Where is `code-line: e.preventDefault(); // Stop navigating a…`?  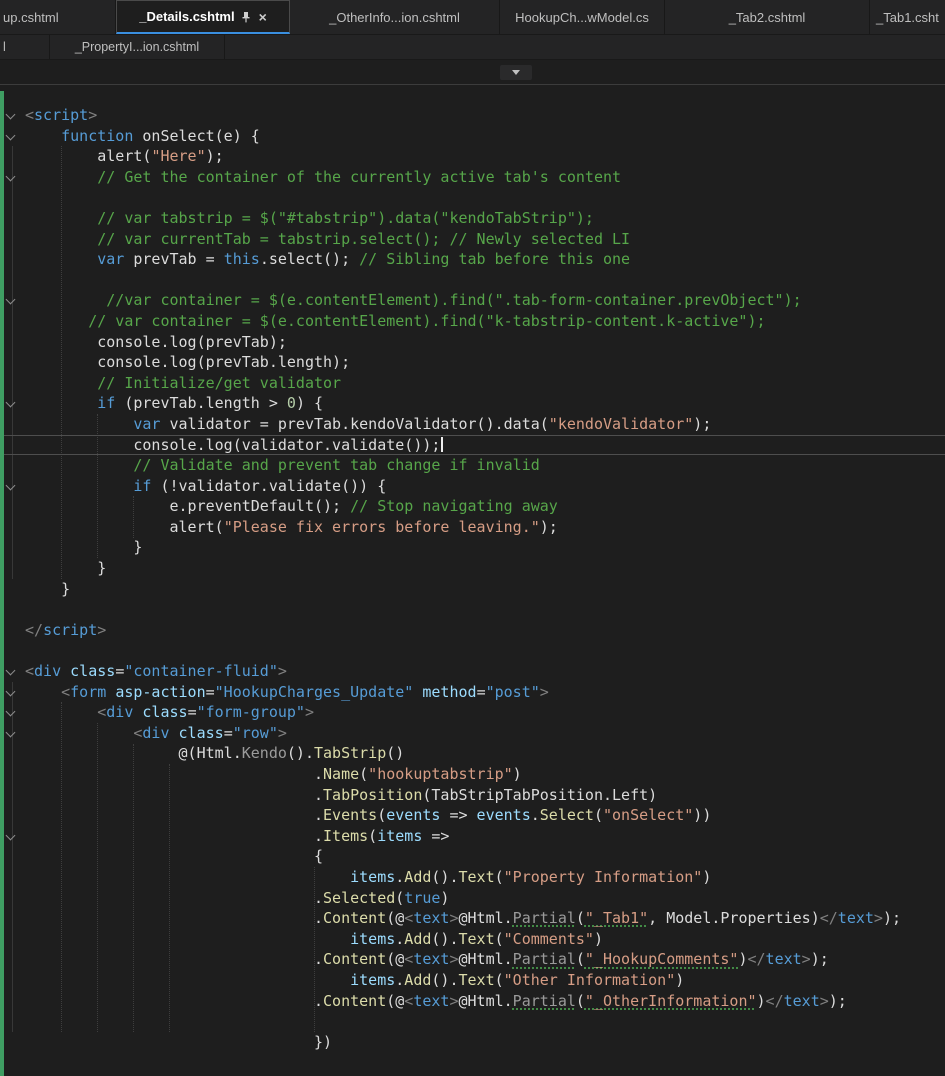 code-line: e.preventDefault(); // Stop navigating a… is located at coordinates (472, 506).